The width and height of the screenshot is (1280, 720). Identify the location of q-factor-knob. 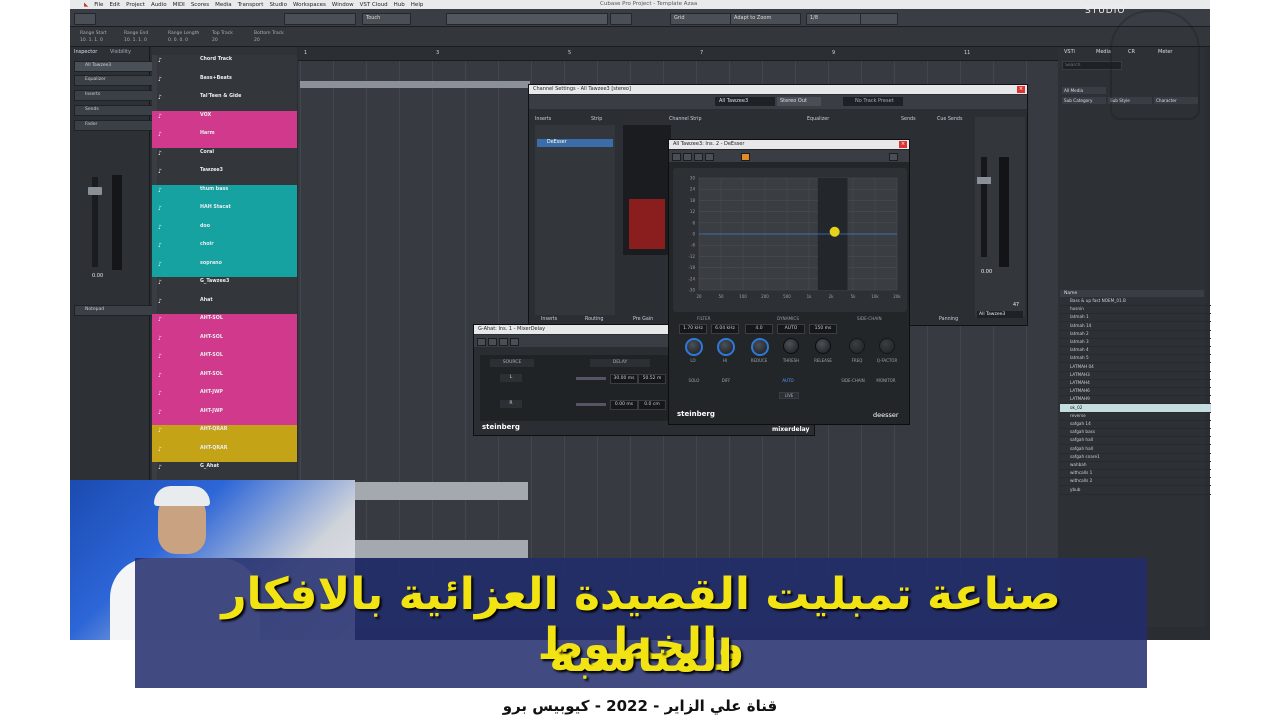
(887, 346).